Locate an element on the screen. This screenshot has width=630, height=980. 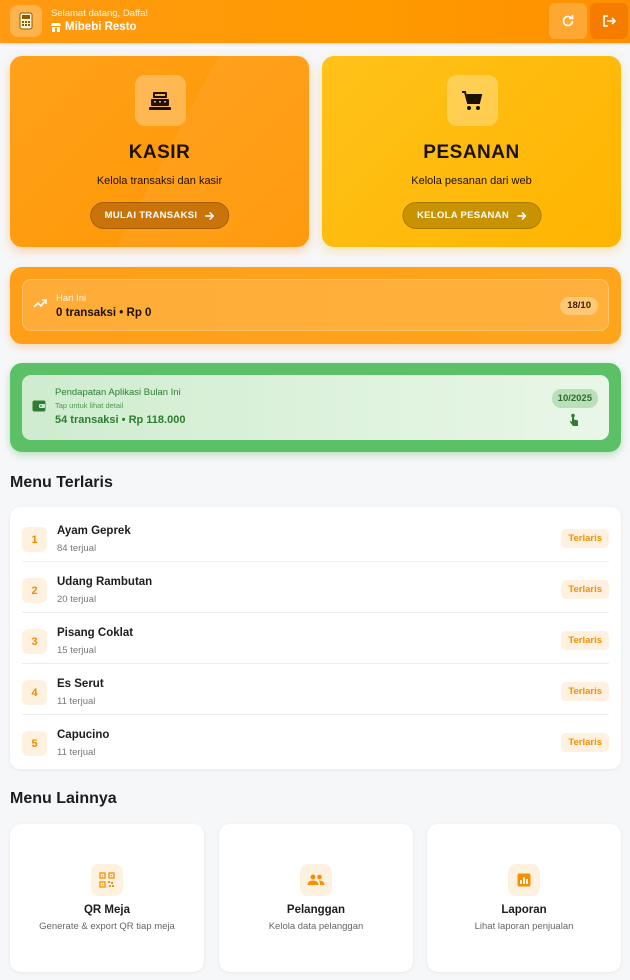
start-transaction-button: MULAI TRANSAKSI is located at coordinates (159, 215).